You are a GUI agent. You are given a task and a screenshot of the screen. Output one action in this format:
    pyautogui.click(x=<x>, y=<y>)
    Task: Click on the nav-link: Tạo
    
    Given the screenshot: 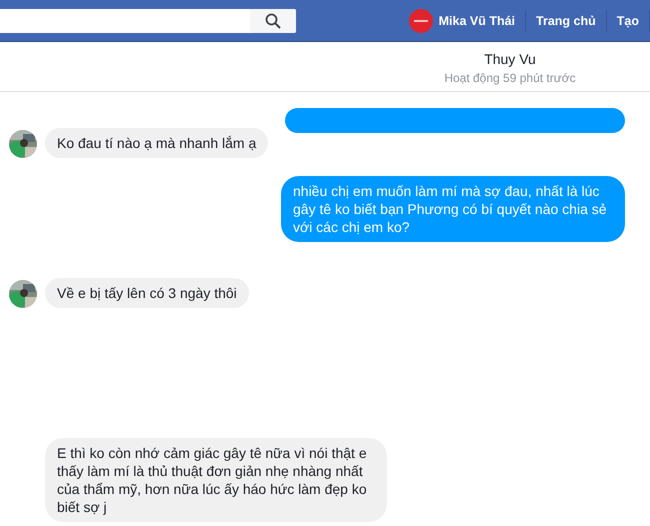 What is the action you would take?
    pyautogui.click(x=627, y=21)
    